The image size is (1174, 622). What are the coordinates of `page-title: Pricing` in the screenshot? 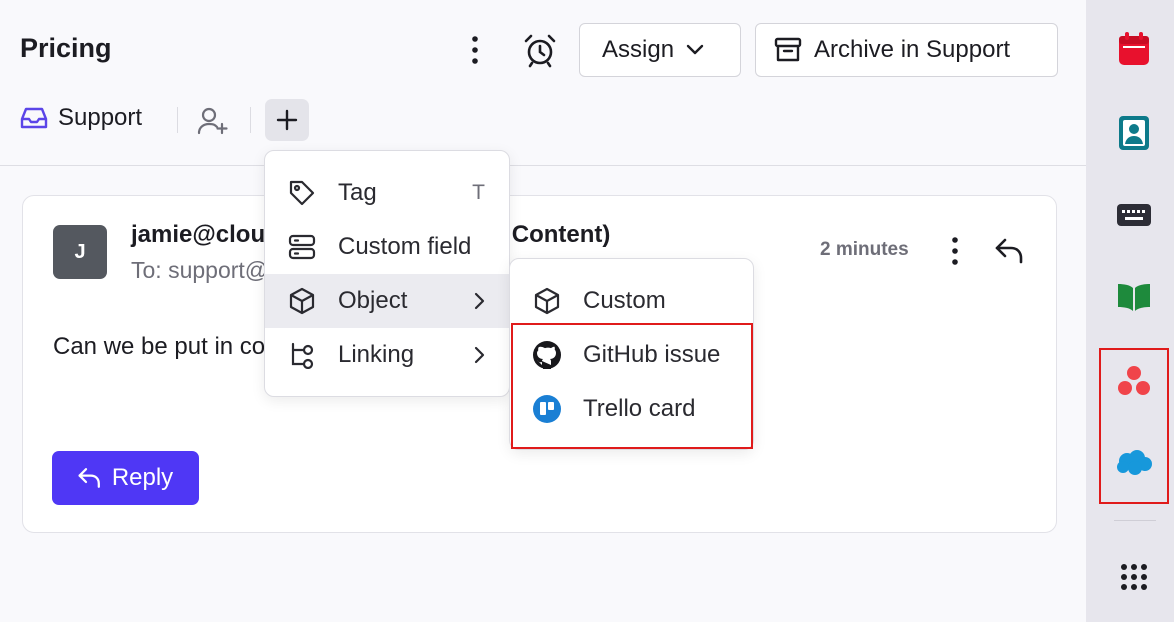 It's located at (66, 48).